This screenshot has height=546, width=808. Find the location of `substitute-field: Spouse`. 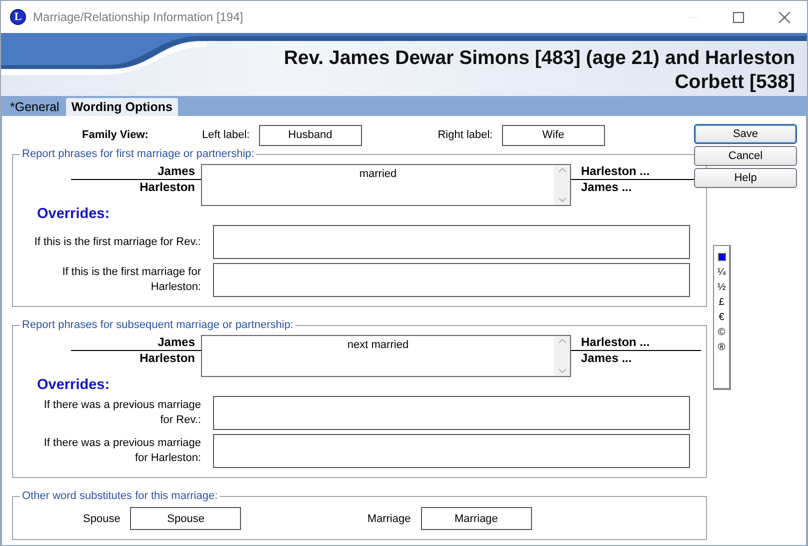

substitute-field: Spouse is located at coordinates (186, 518).